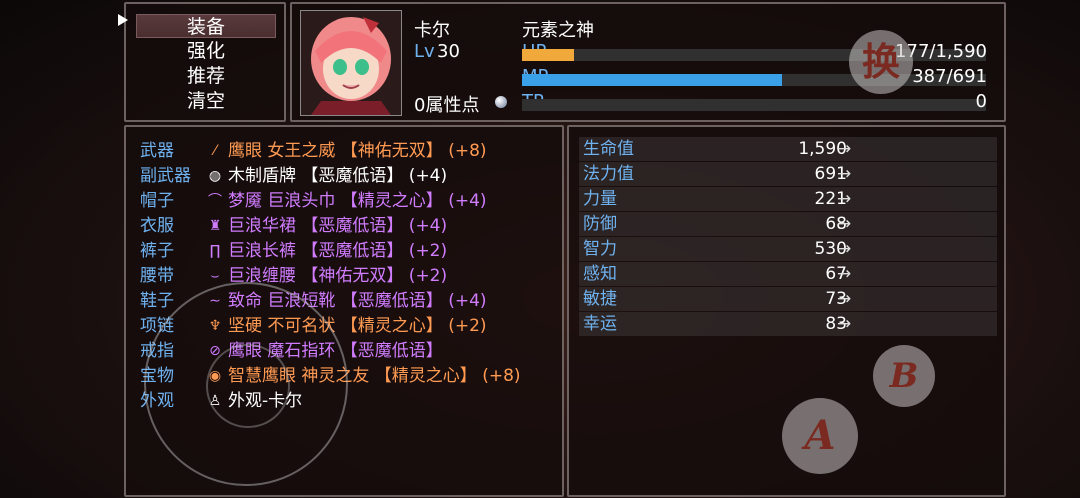  I want to click on command-clear: 清空, so click(206, 101).